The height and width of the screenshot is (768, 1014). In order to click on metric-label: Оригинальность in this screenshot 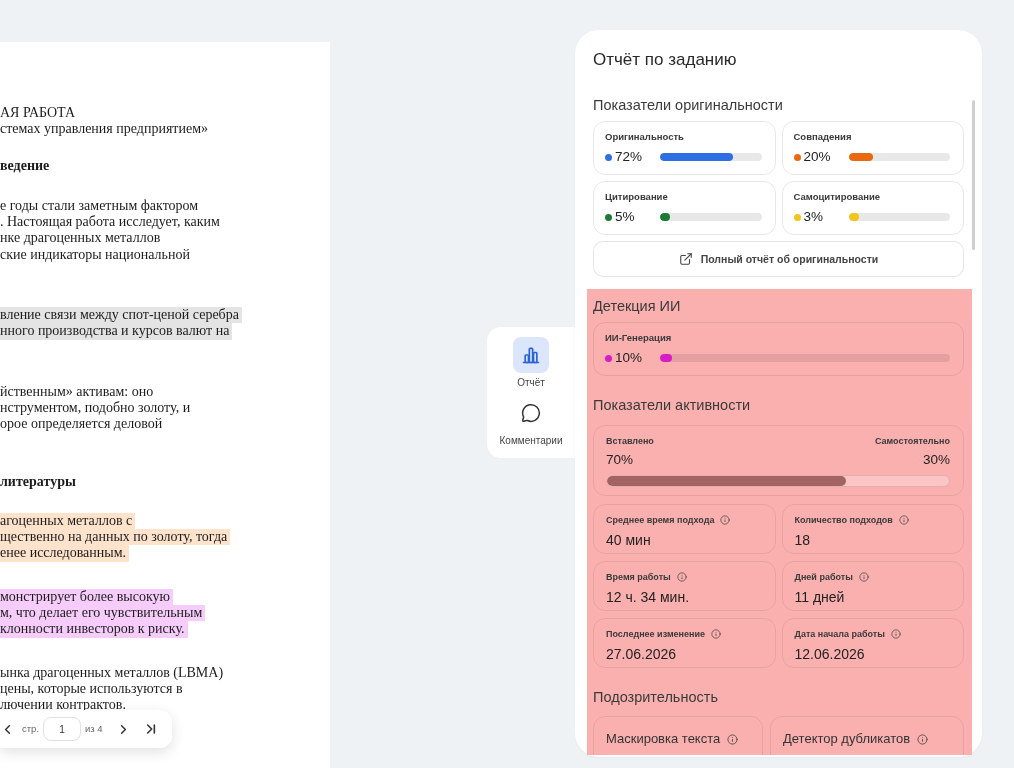, I will do `click(645, 137)`.